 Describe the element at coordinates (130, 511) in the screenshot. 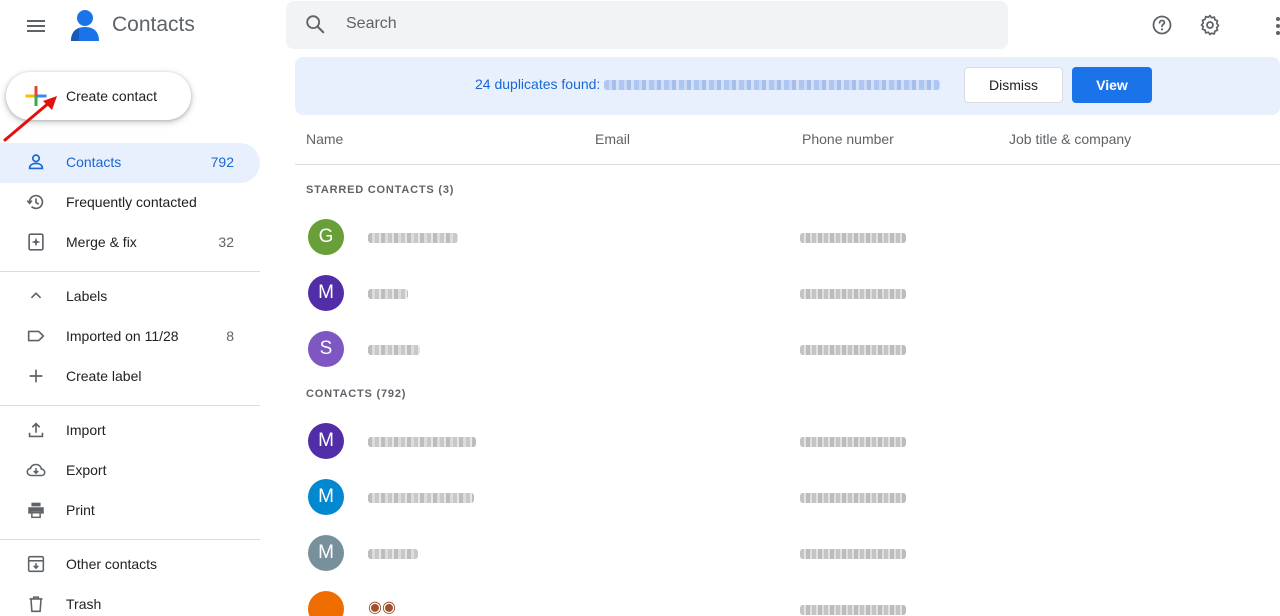

I see `sidebar-item-print: Print` at that location.